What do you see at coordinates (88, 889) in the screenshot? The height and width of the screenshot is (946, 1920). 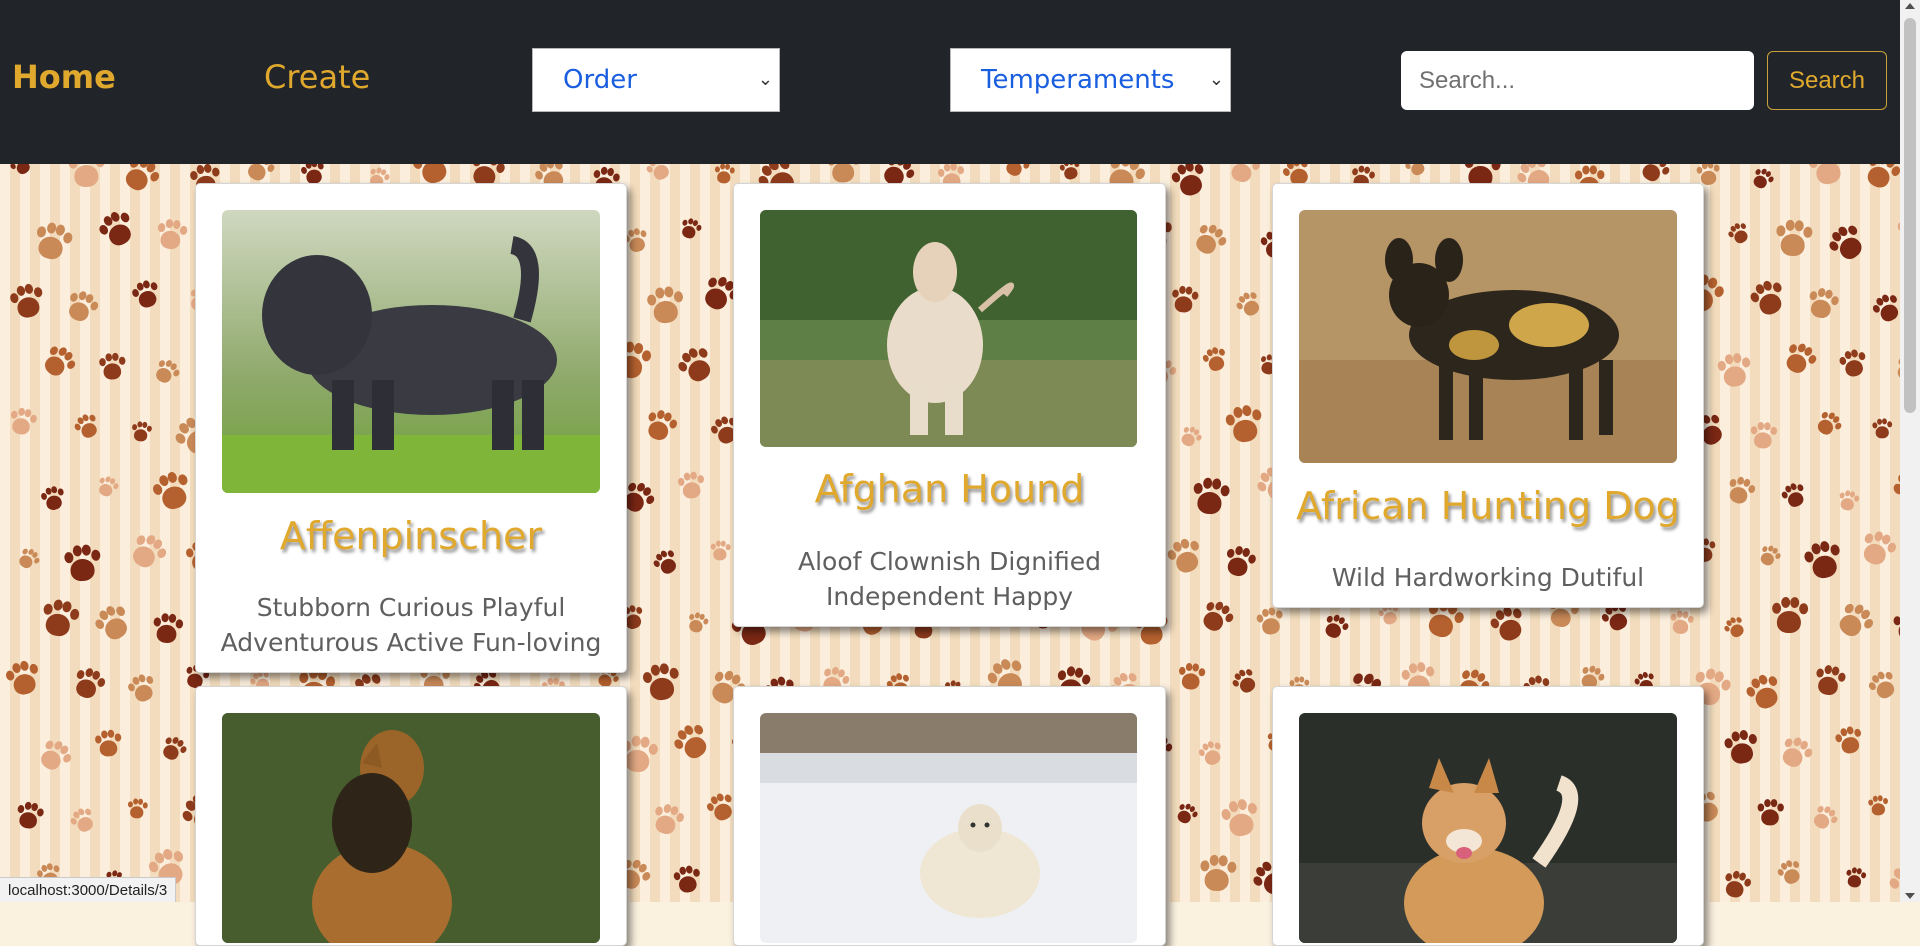 I see `link-status-bar: localhost:3000/Details/3` at bounding box center [88, 889].